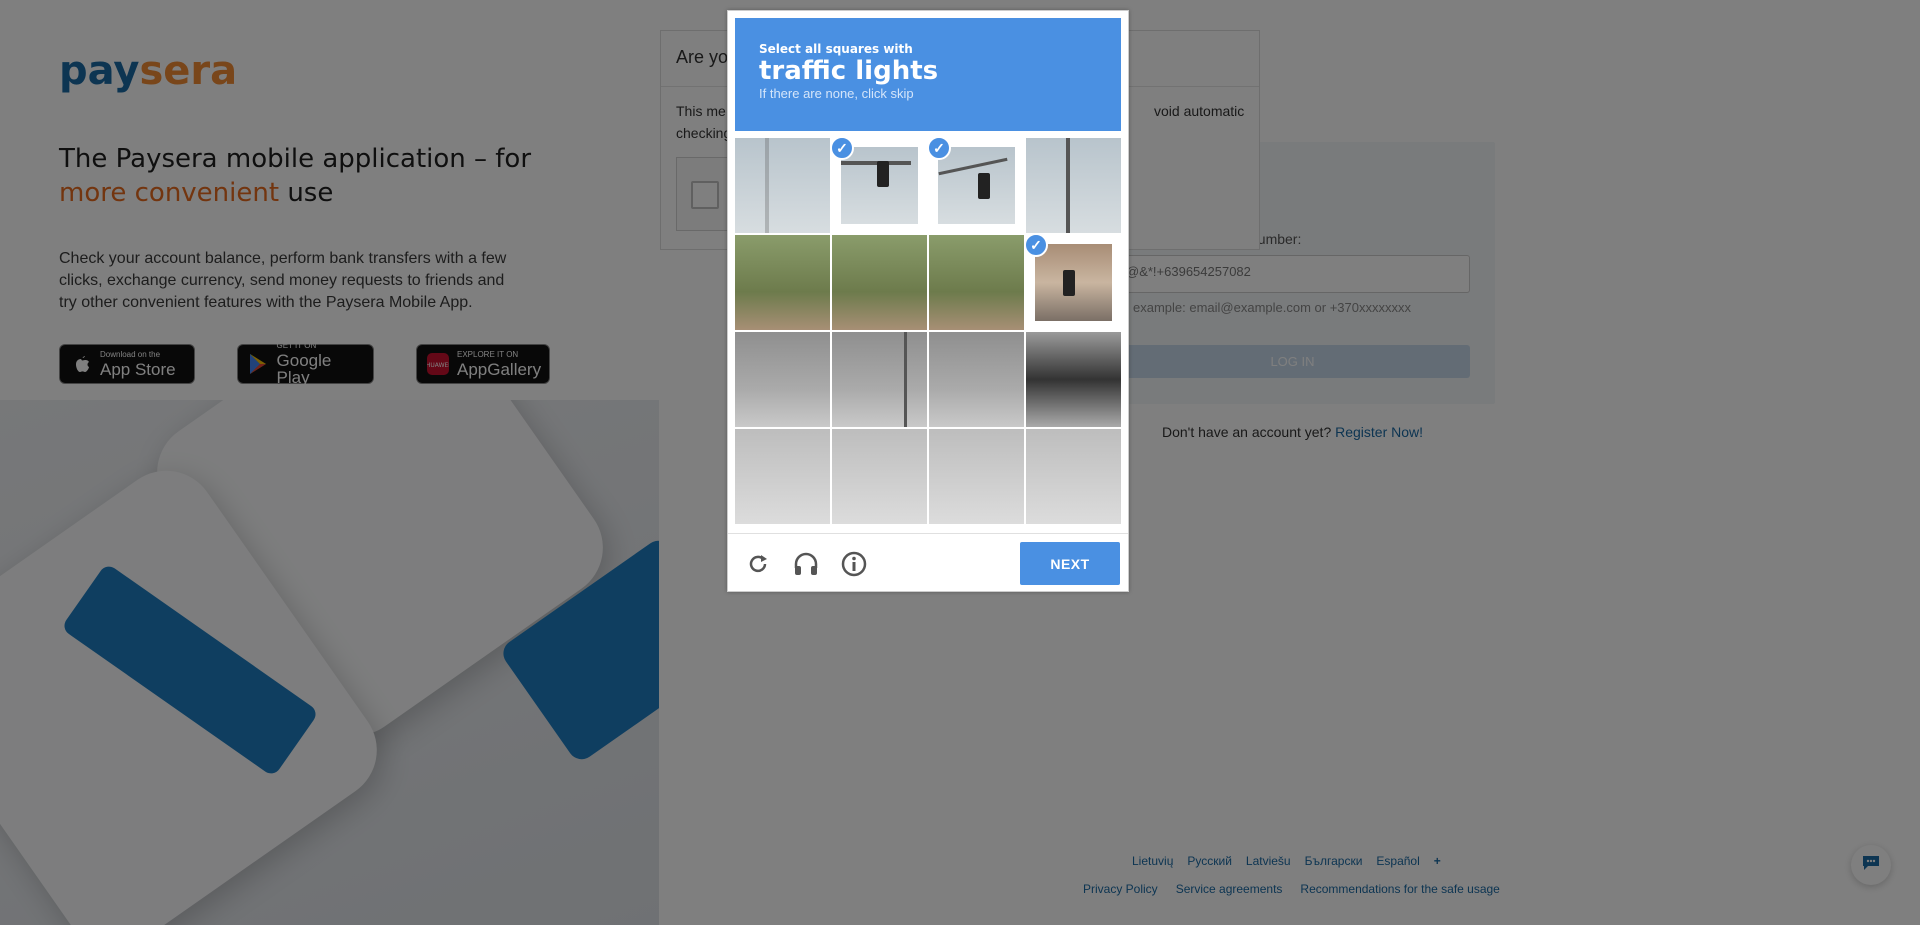 Image resolution: width=1920 pixels, height=925 pixels. I want to click on audio-challenge-icon, so click(806, 564).